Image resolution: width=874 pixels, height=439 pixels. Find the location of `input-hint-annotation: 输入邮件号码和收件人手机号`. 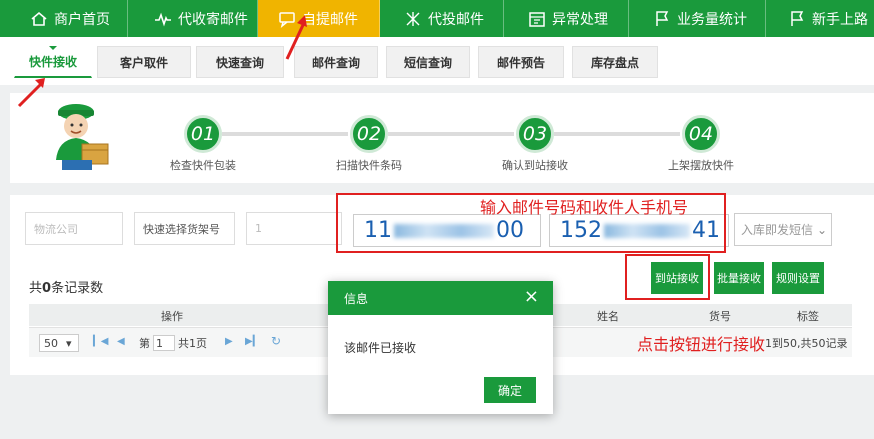

input-hint-annotation: 输入邮件号码和收件人手机号 is located at coordinates (584, 207).